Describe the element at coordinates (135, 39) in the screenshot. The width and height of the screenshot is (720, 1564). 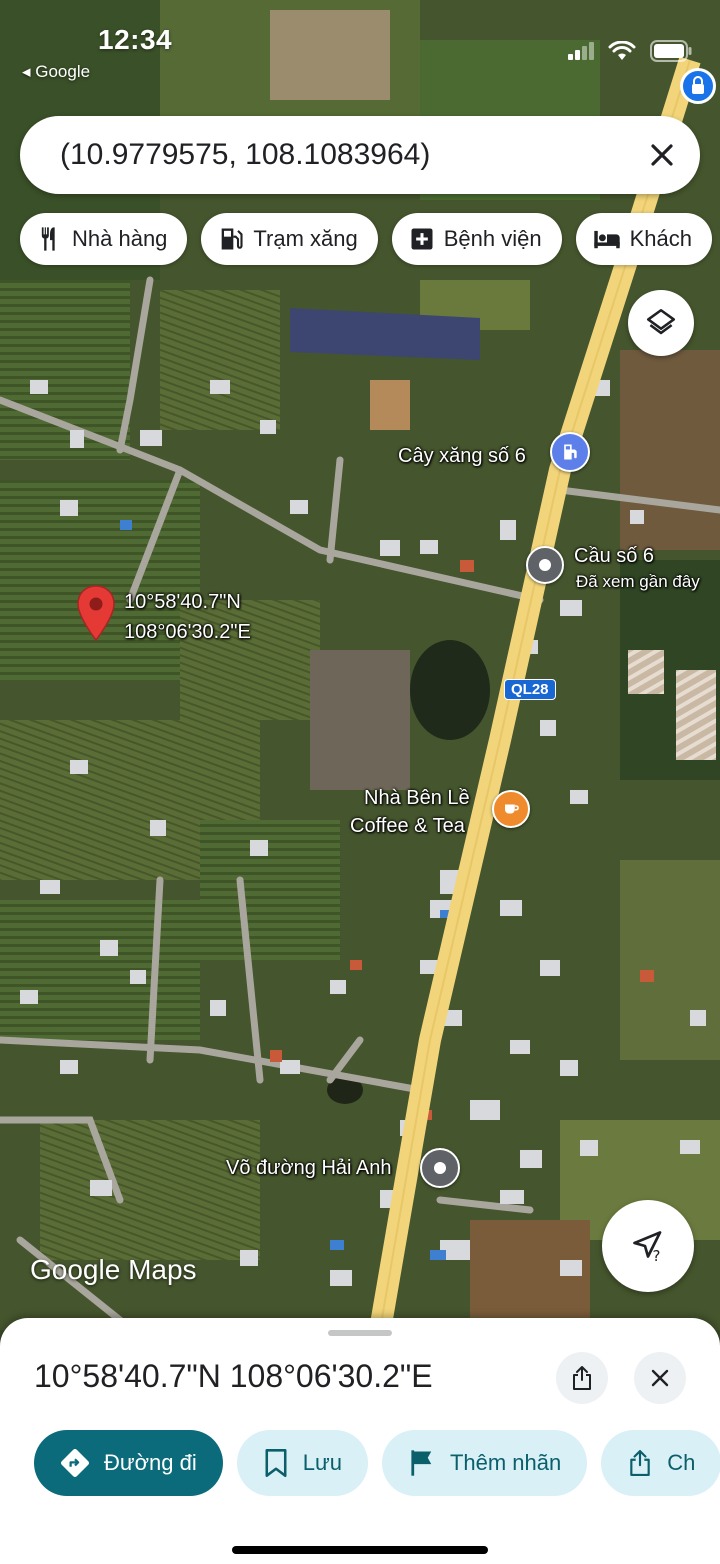
I see `status-time: 12:34` at that location.